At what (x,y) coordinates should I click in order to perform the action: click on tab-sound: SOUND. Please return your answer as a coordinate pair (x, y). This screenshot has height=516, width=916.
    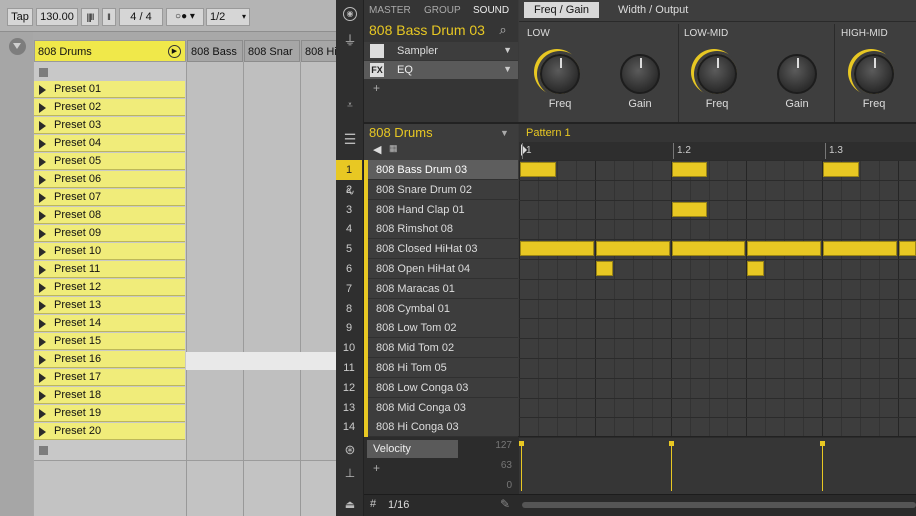
    Looking at the image, I should click on (491, 10).